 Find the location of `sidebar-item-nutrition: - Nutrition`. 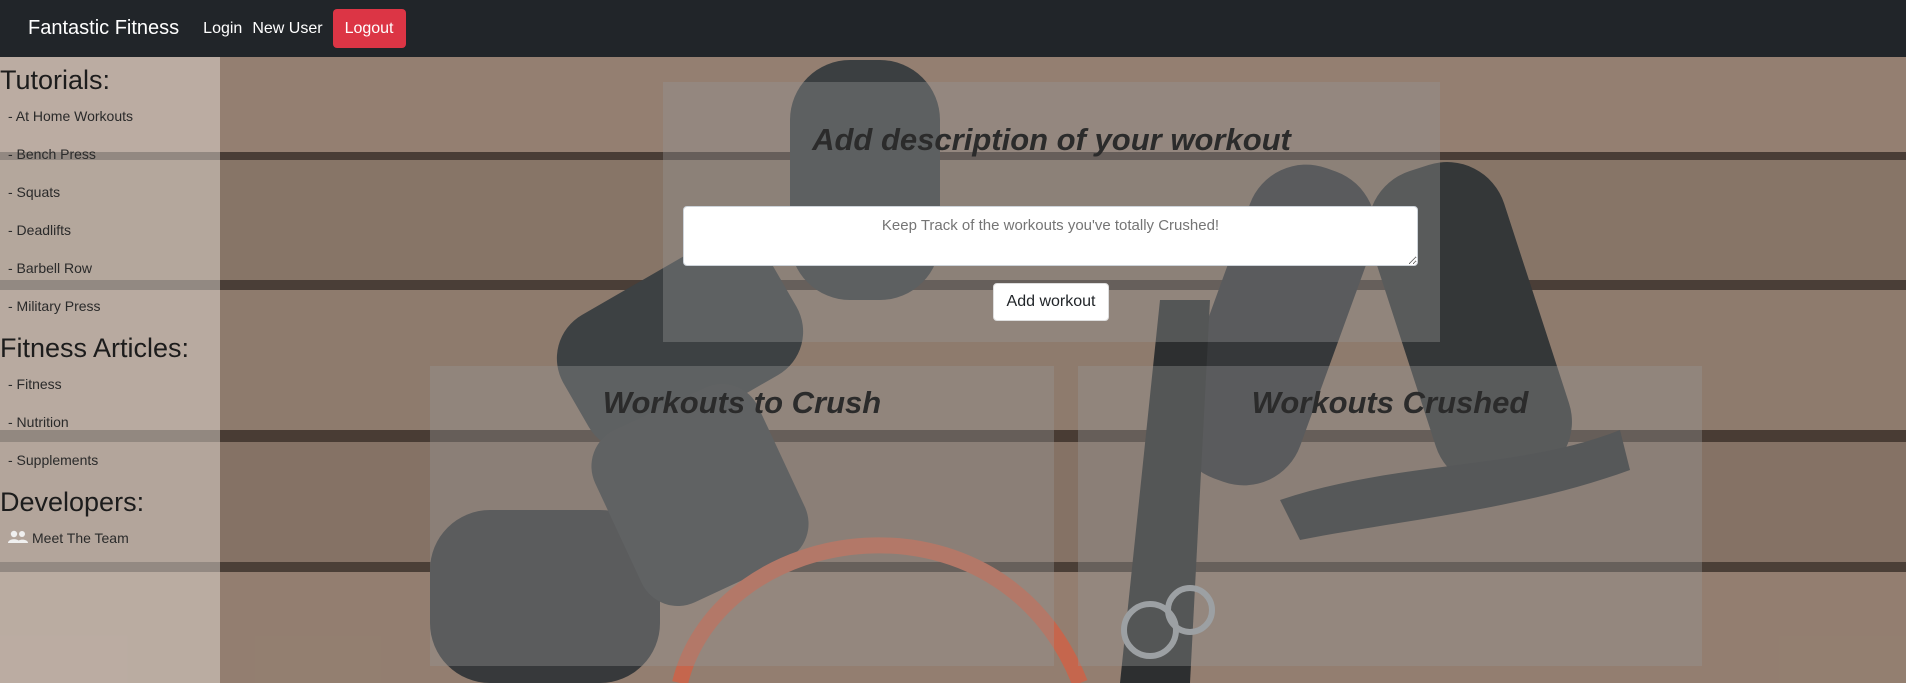

sidebar-item-nutrition: - Nutrition is located at coordinates (110, 422).